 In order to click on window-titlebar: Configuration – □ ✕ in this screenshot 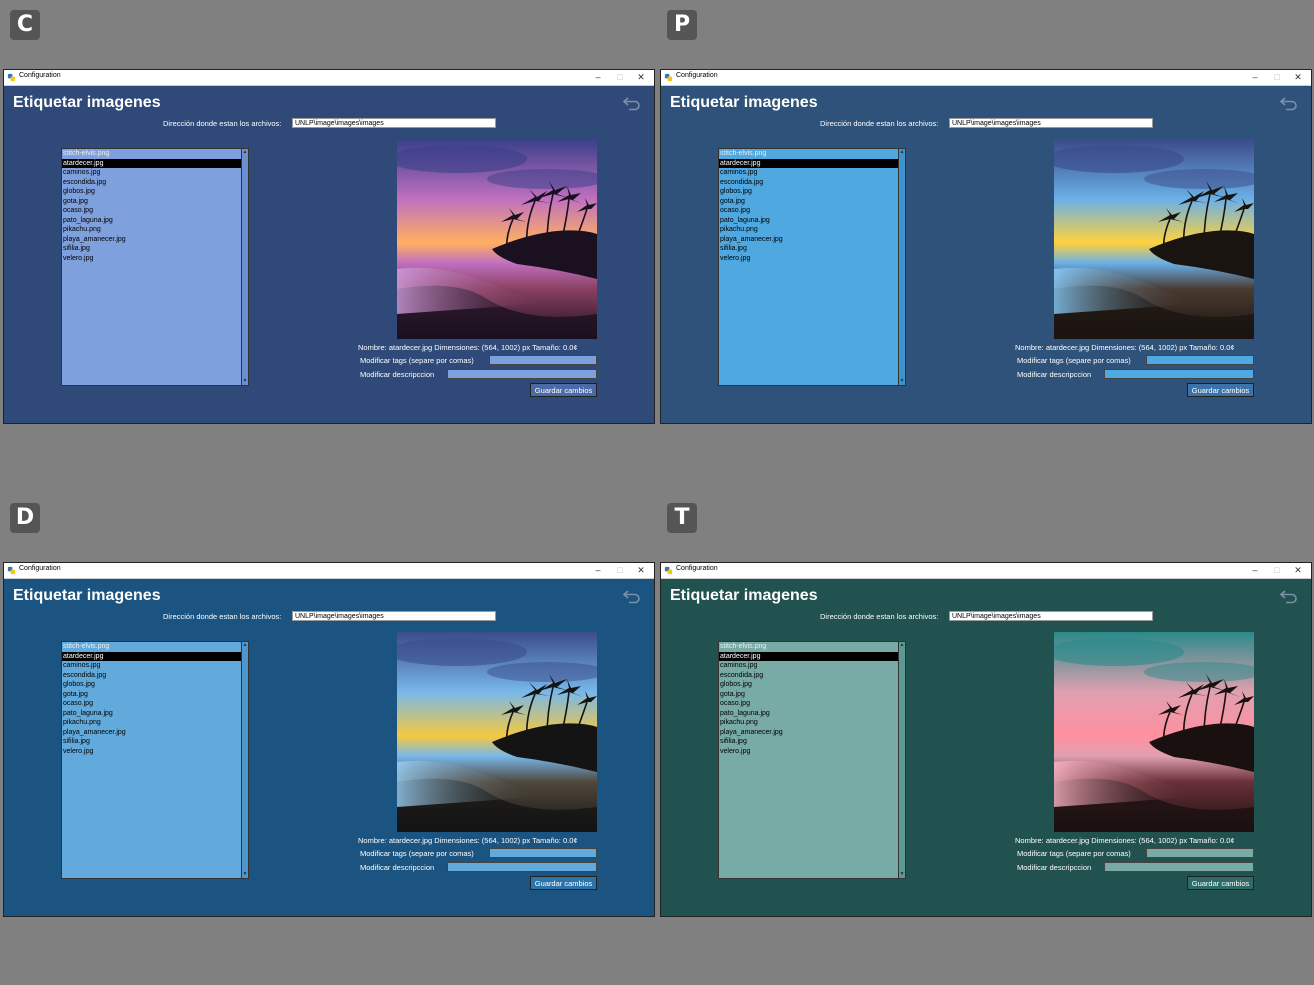, I will do `click(986, 571)`.